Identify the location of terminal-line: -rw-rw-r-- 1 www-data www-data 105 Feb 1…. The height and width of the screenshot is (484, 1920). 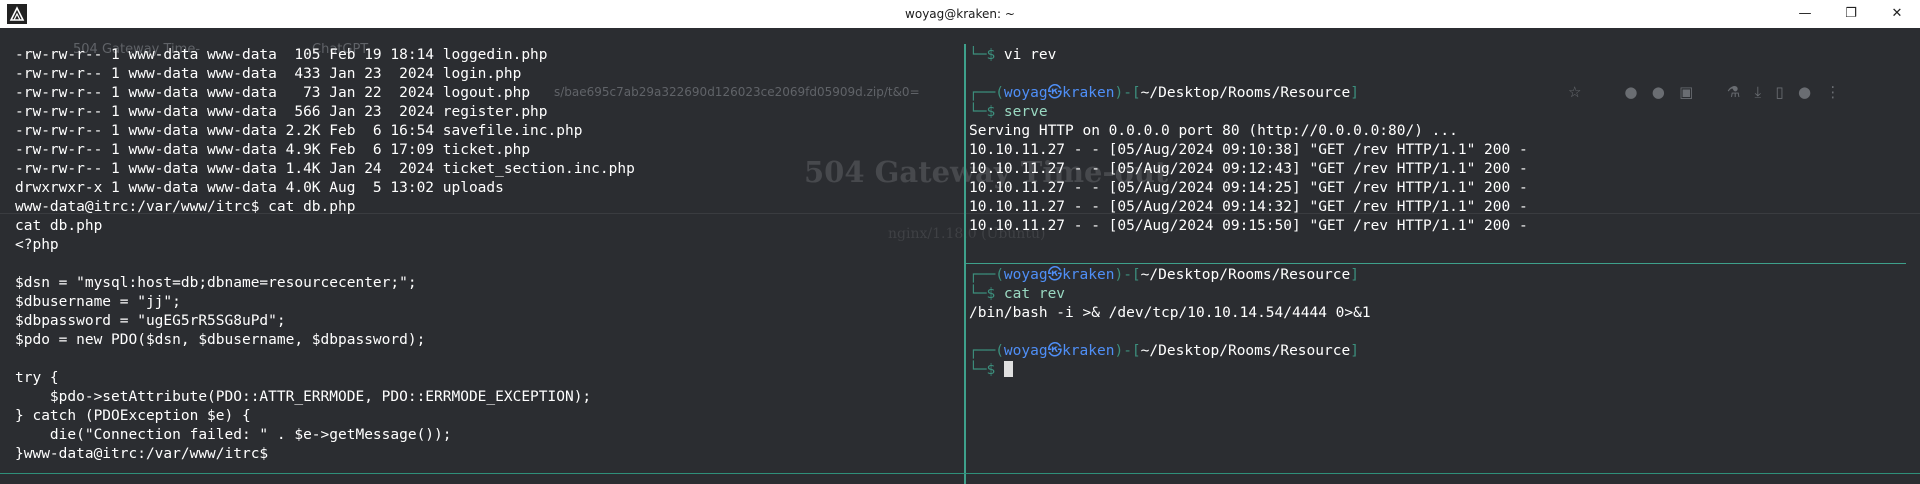
(281, 55).